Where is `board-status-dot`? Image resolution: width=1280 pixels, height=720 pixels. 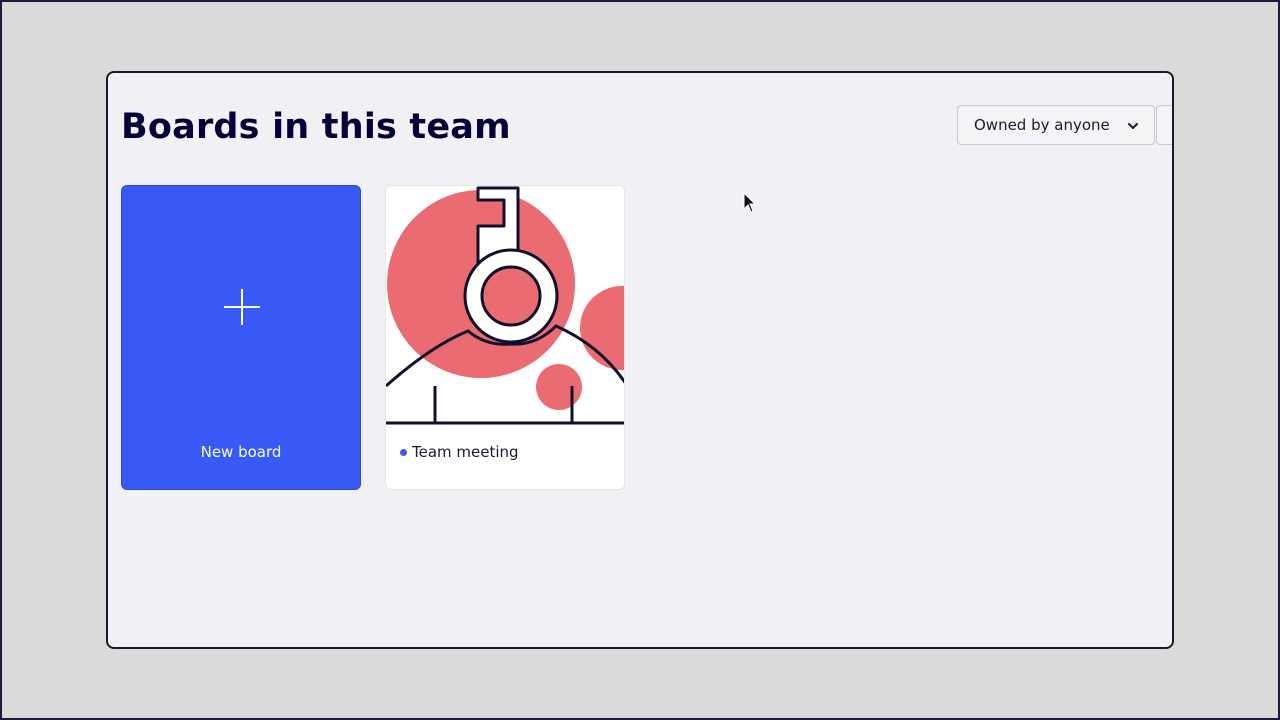 board-status-dot is located at coordinates (403, 452).